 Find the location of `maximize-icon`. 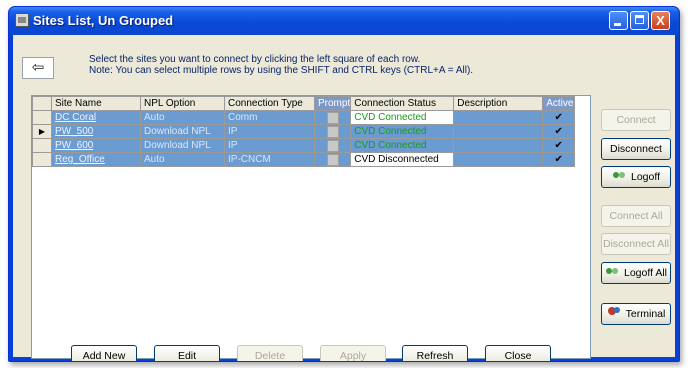

maximize-icon is located at coordinates (639, 19).